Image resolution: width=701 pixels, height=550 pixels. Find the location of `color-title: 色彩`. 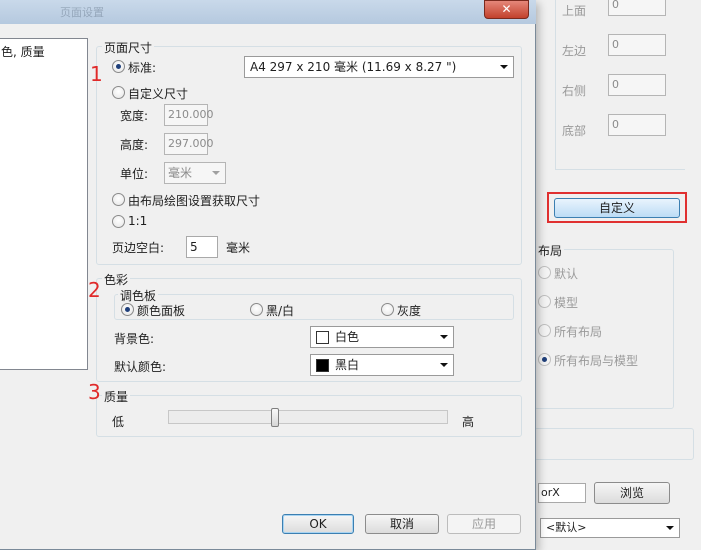

color-title: 色彩 is located at coordinates (116, 279).